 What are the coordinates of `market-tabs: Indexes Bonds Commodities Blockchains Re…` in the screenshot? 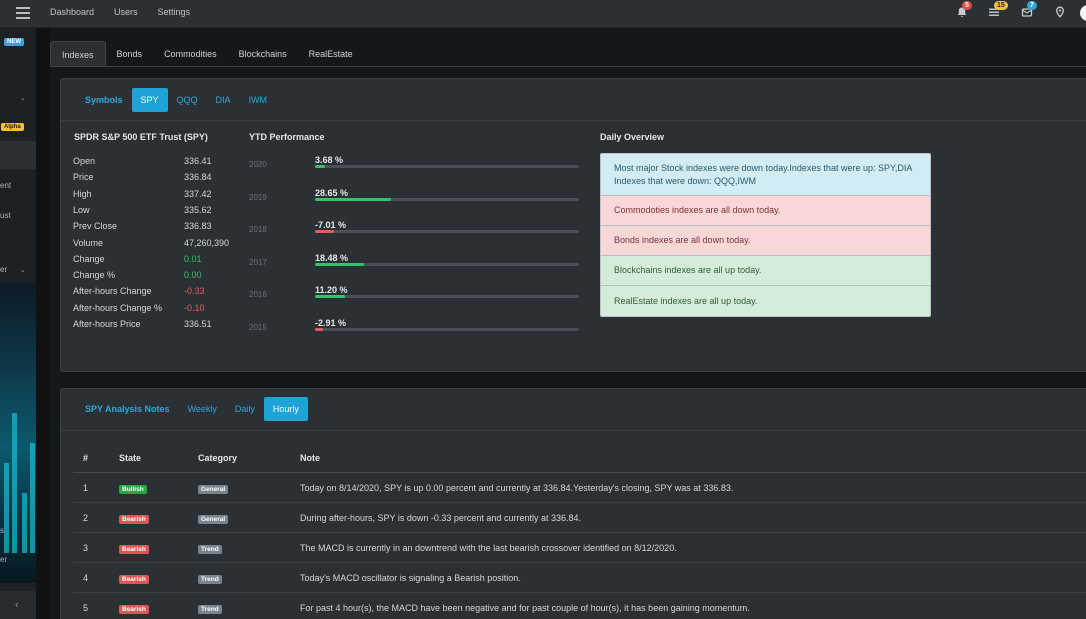 It's located at (207, 54).